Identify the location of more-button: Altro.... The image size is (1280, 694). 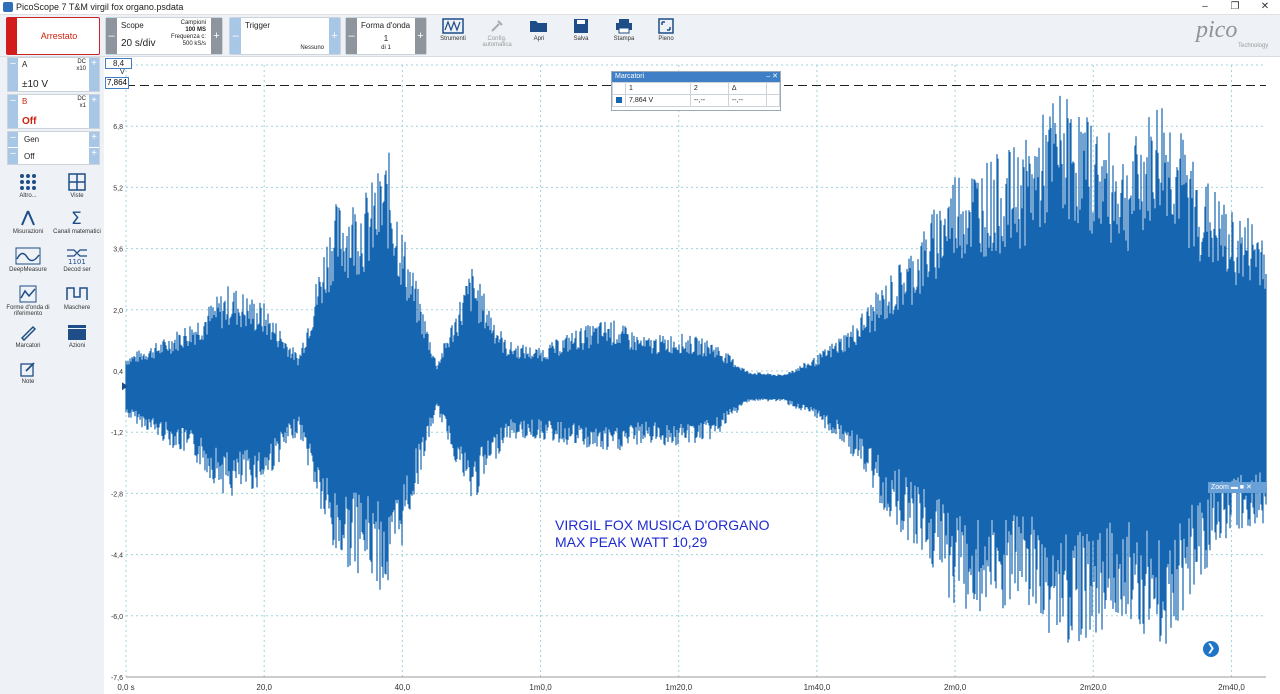
(28, 186).